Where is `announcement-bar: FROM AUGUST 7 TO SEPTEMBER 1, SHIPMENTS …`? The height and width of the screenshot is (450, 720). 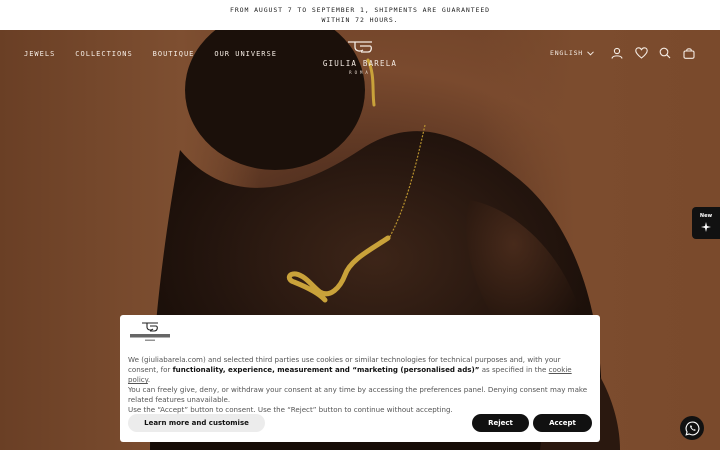
announcement-bar: FROM AUGUST 7 TO SEPTEMBER 1, SHIPMENTS … is located at coordinates (360, 15).